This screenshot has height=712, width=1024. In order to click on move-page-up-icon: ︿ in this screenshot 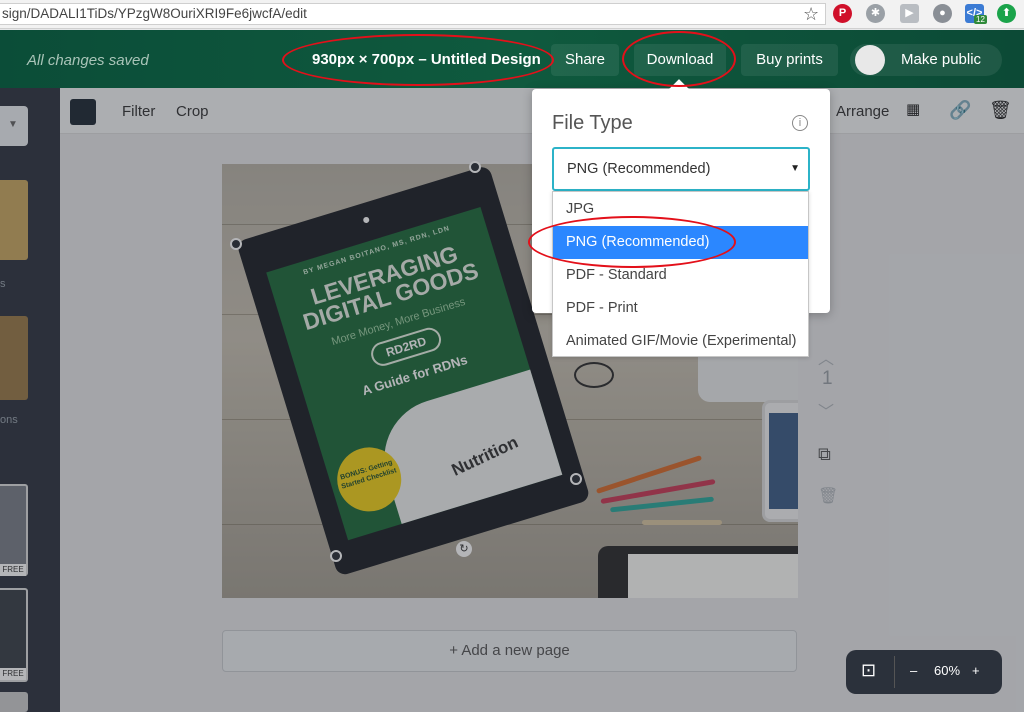, I will do `click(826, 357)`.